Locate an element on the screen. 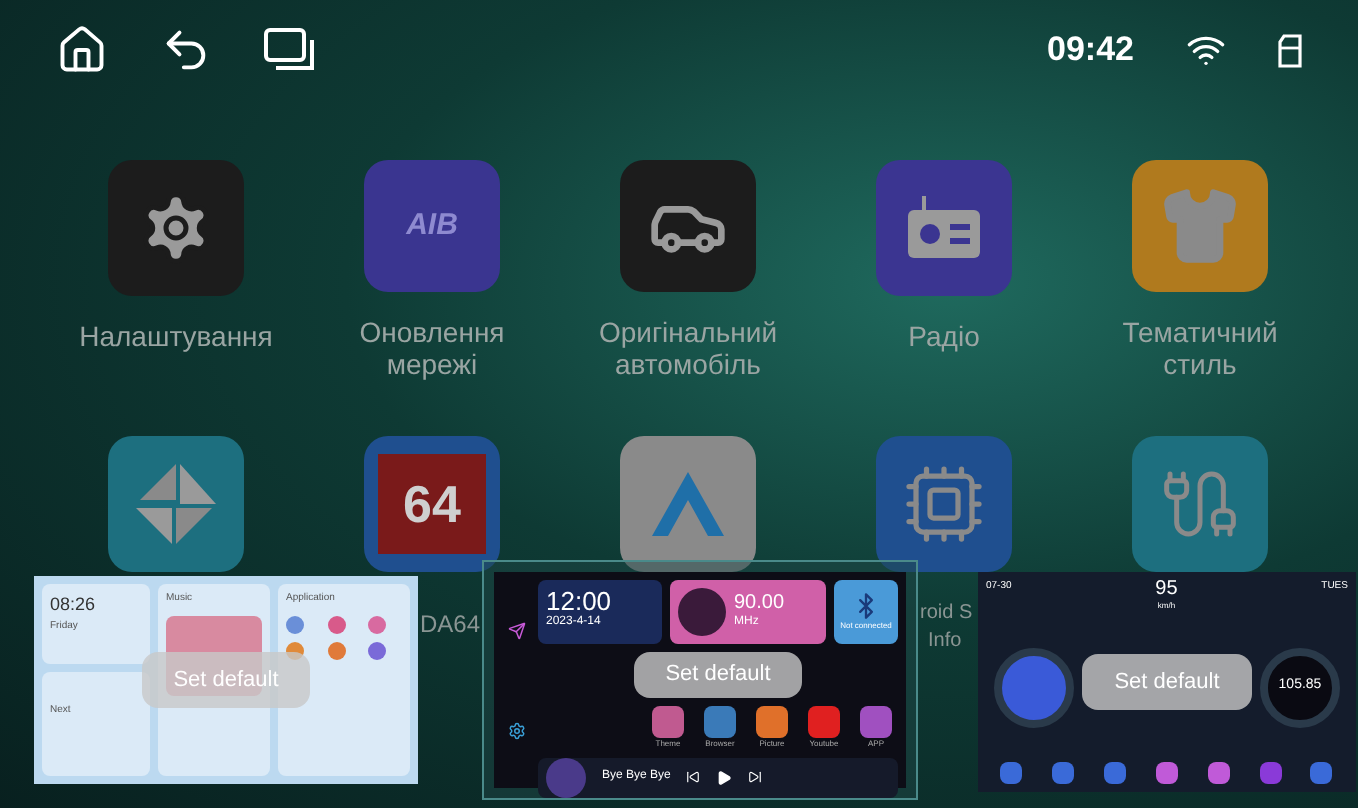 Image resolution: width=1358 pixels, height=808 pixels. play-icon is located at coordinates (724, 777).